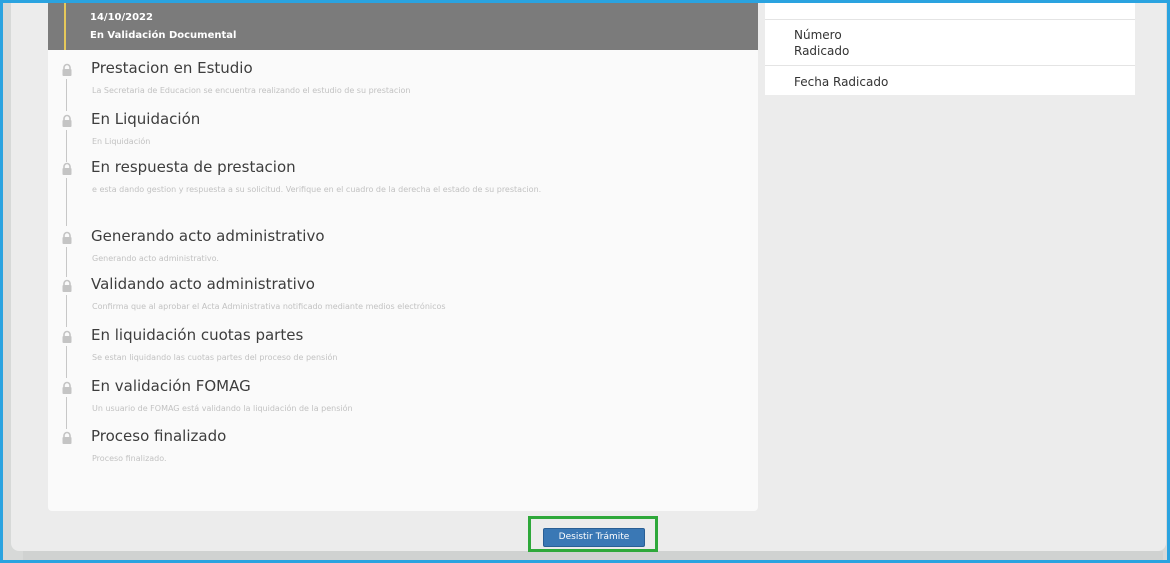 The image size is (1170, 563). What do you see at coordinates (197, 335) in the screenshot?
I see `step-title: En liquidación cuotas partes` at bounding box center [197, 335].